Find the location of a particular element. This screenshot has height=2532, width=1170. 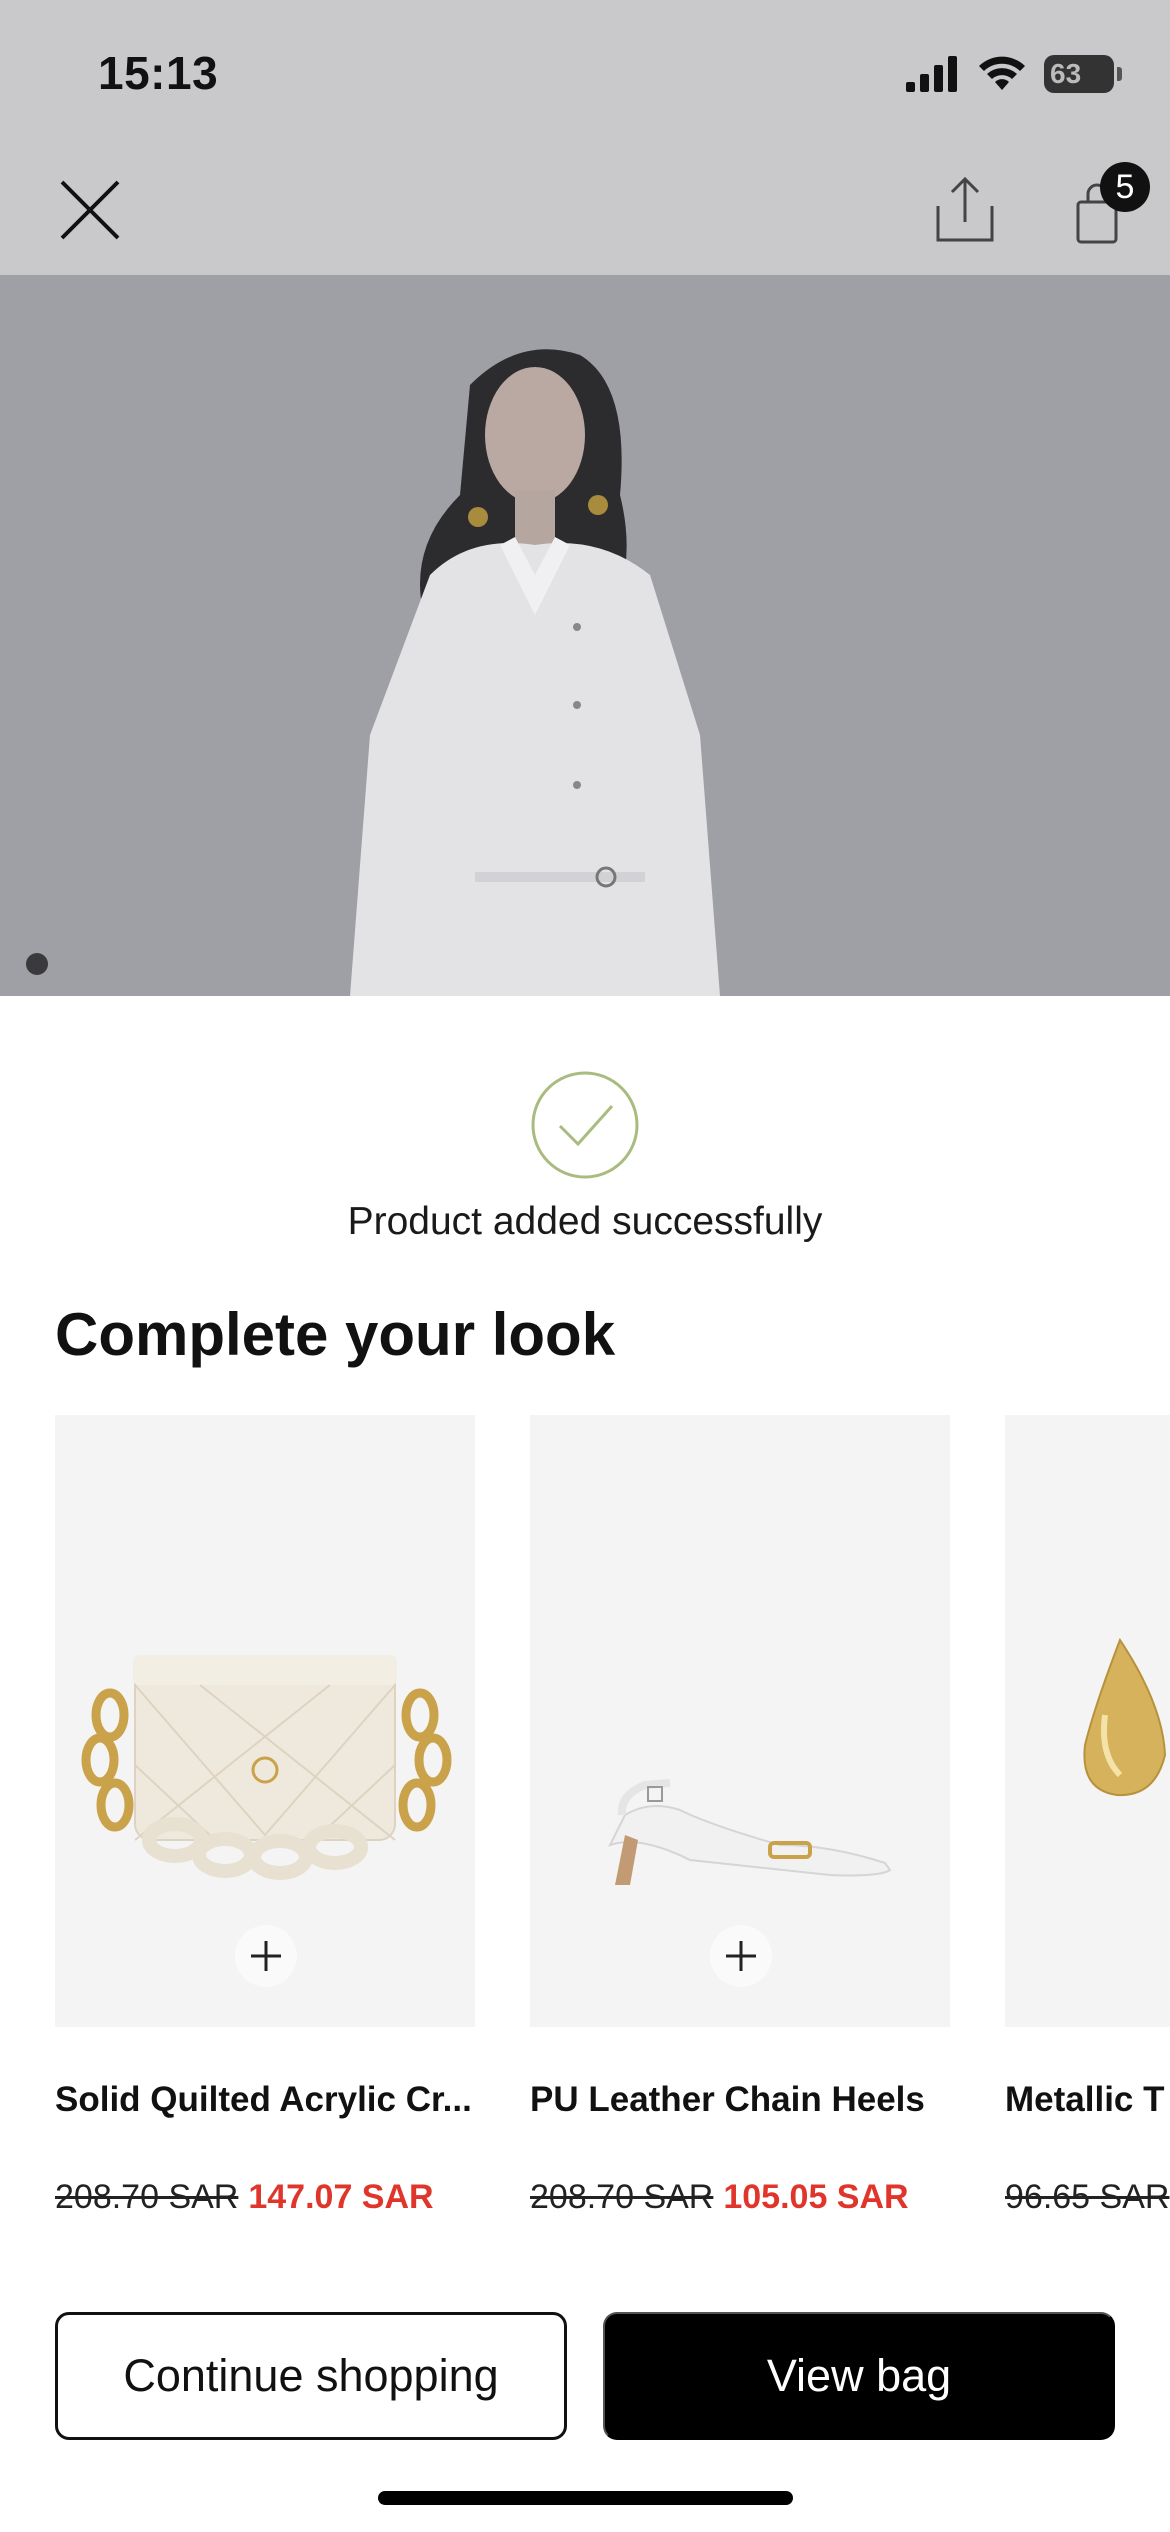

cellular-signal-icon is located at coordinates (931, 74).